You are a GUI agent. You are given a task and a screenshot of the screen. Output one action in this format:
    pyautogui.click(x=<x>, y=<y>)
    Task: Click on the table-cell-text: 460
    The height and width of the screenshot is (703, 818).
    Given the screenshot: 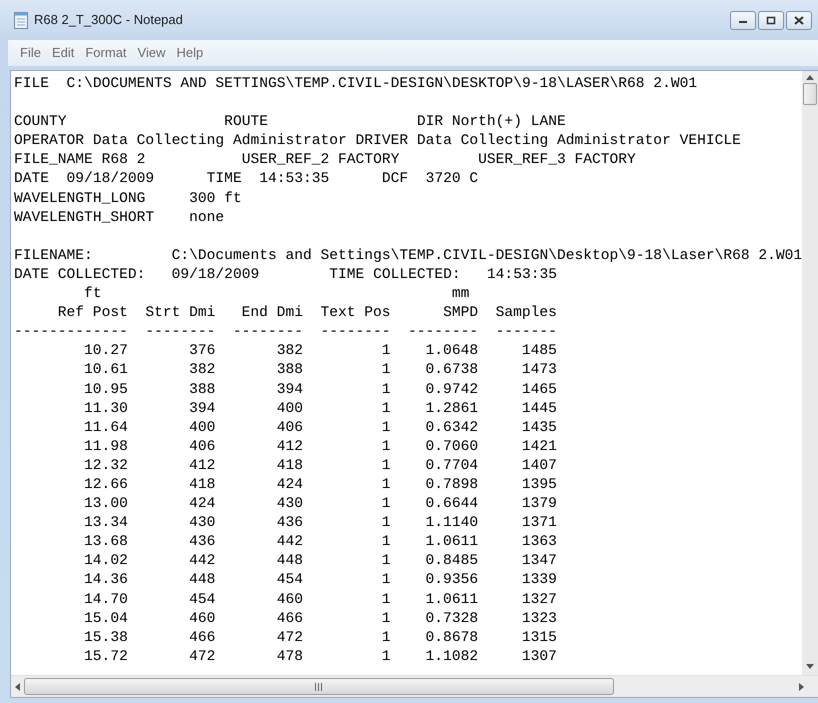 What is the action you would take?
    pyautogui.click(x=289, y=600)
    